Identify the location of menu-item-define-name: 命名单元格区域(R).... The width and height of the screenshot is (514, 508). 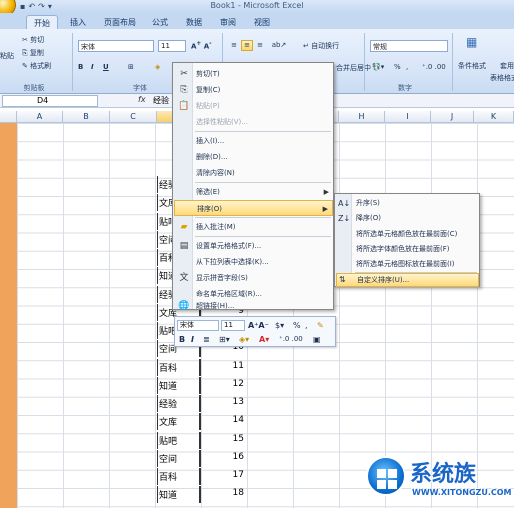
(253, 294).